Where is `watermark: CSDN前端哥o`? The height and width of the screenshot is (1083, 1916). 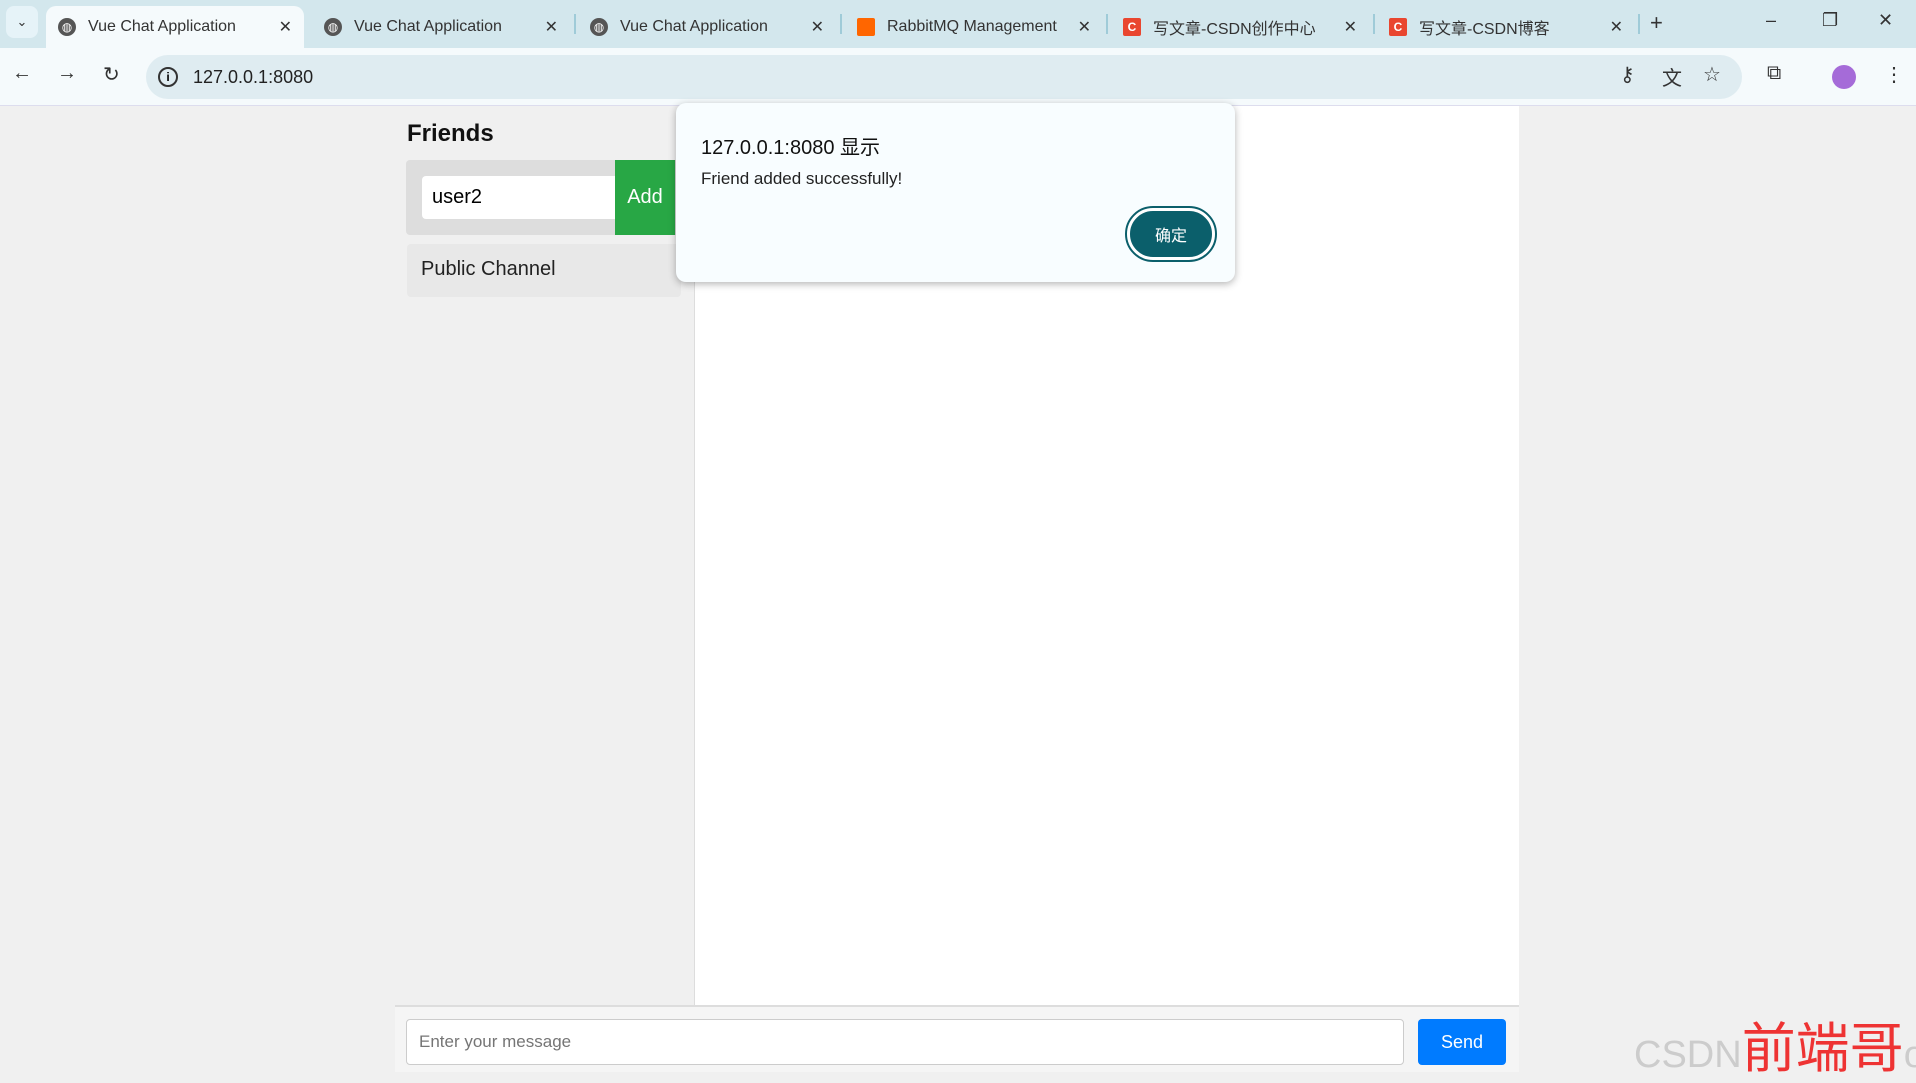 watermark: CSDN前端哥o is located at coordinates (1775, 1043).